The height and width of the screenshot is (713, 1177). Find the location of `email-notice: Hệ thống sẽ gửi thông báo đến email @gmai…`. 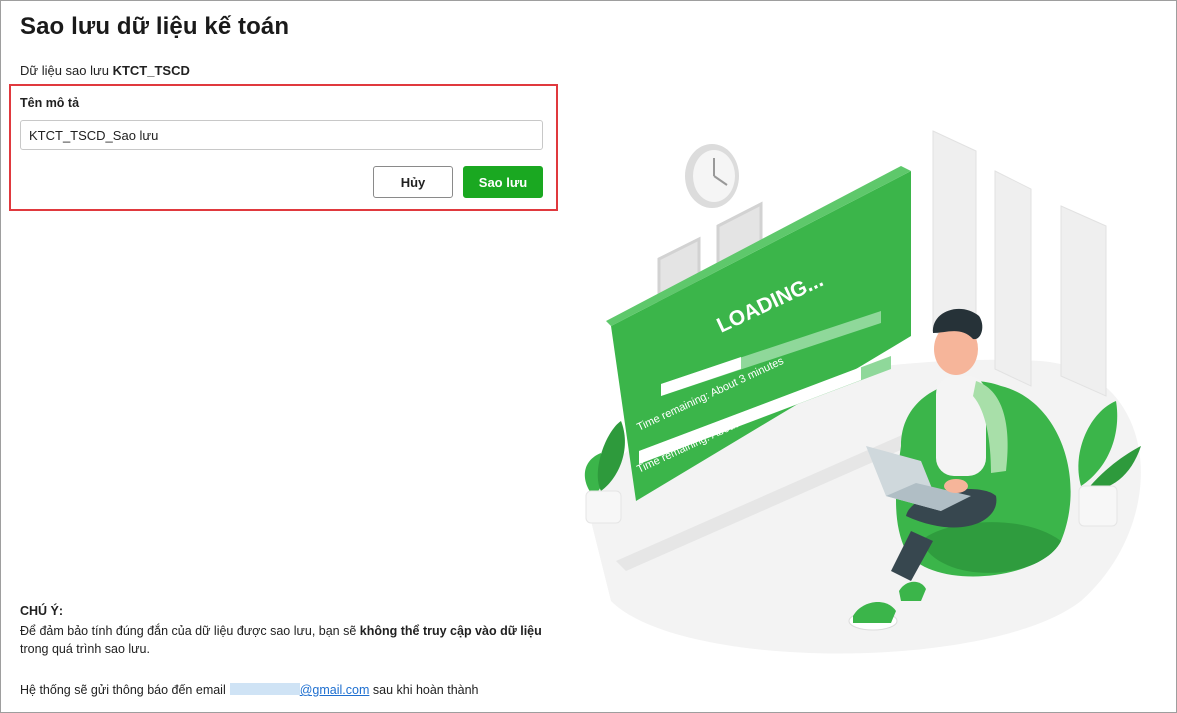

email-notice: Hệ thống sẽ gửi thông báo đến email @gmai… is located at coordinates (249, 690).